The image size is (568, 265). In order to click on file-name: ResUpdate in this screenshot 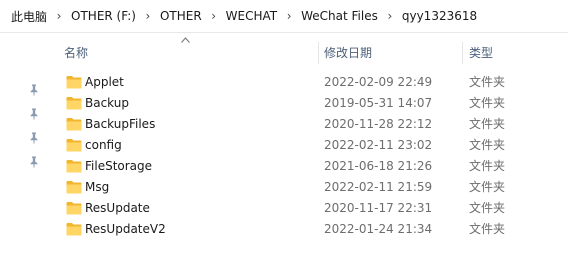, I will do `click(117, 208)`.